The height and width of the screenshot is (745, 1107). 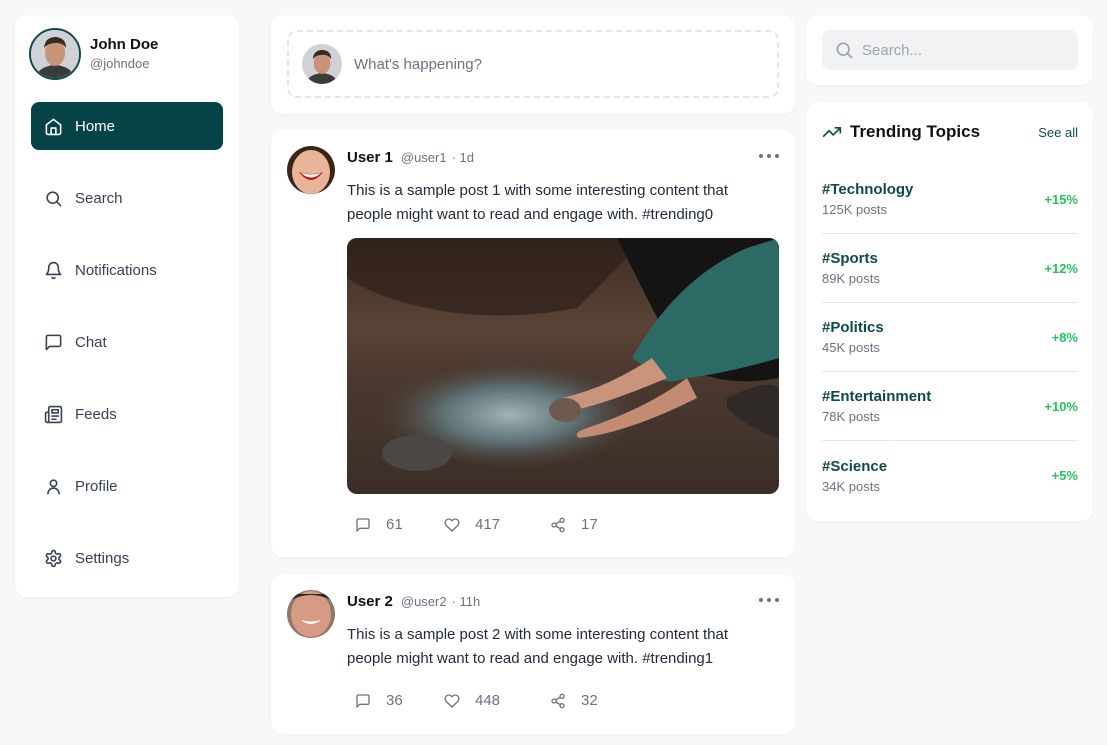 I want to click on sidebar-item-label: Home, so click(x=95, y=126).